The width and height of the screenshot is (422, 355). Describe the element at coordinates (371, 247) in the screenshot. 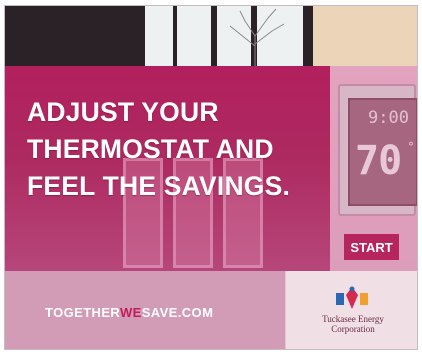

I see `start-button: START` at that location.